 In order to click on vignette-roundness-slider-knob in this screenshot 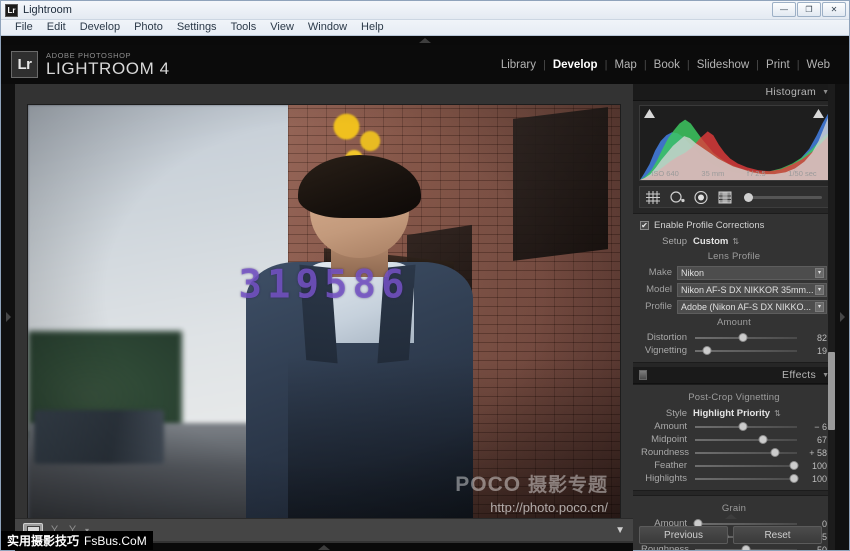, I will do `click(775, 452)`.